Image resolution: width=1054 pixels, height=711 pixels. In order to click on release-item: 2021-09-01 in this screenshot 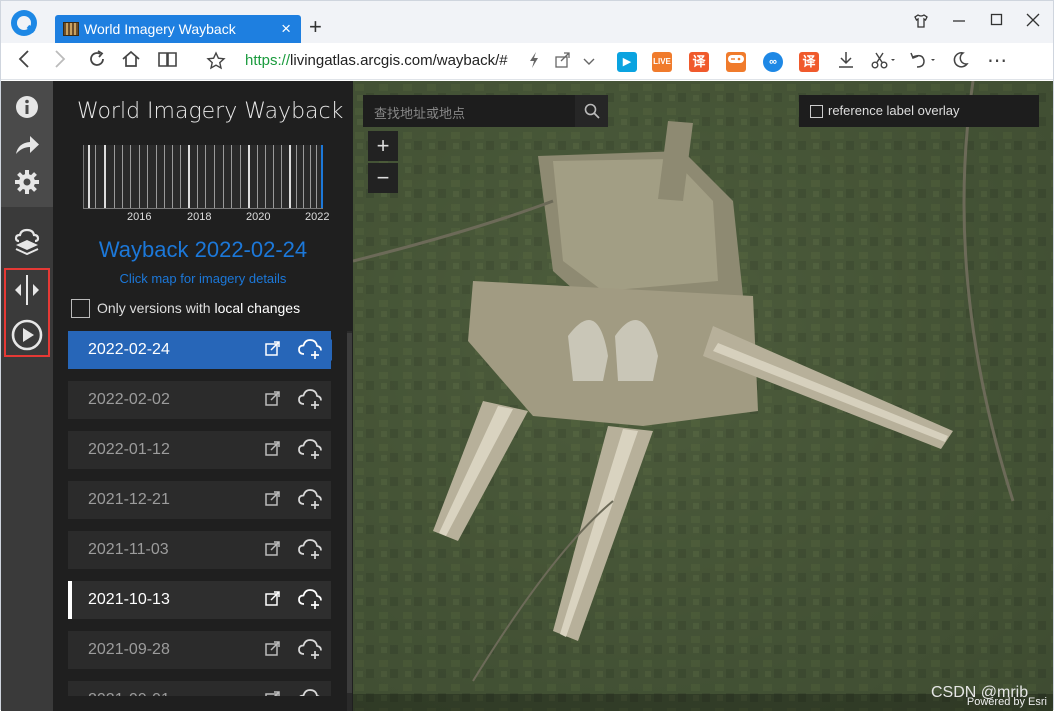, I will do `click(199, 688)`.